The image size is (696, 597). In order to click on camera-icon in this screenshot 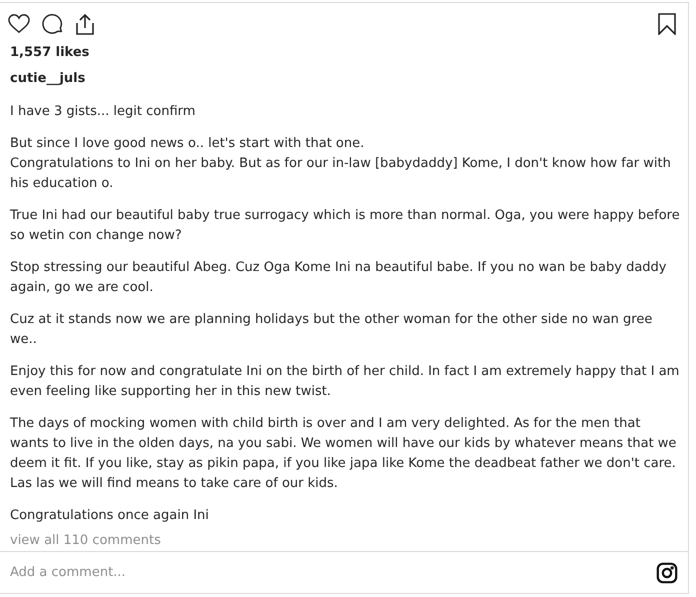, I will do `click(667, 573)`.